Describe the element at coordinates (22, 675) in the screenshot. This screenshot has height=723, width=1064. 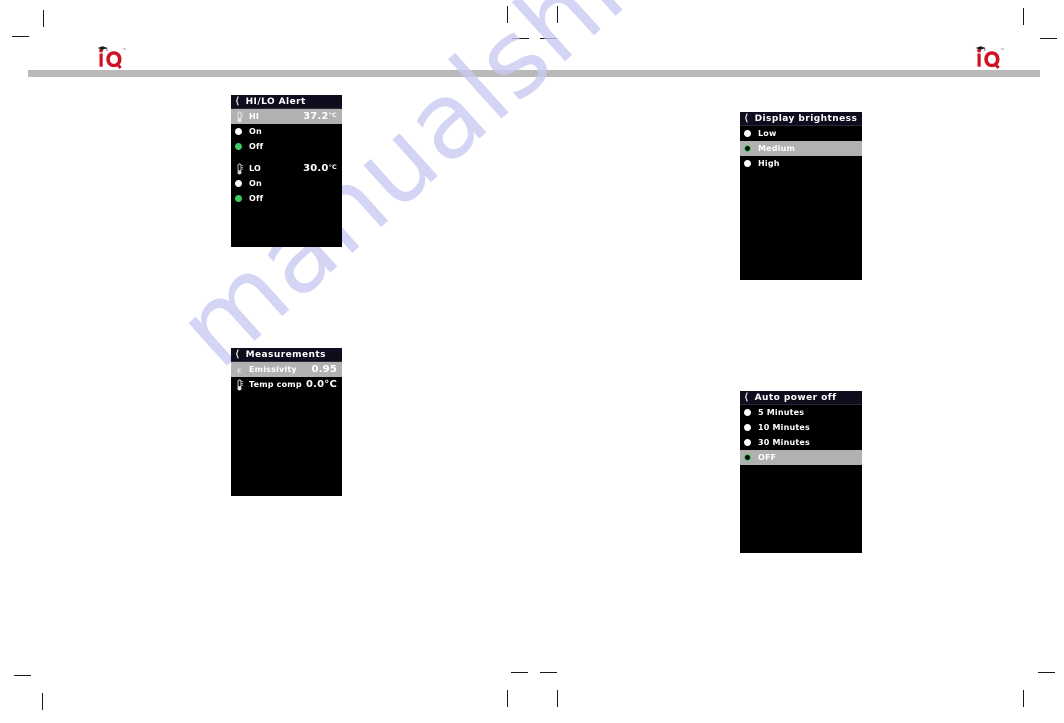
I see `crop-mark-bl-h` at that location.